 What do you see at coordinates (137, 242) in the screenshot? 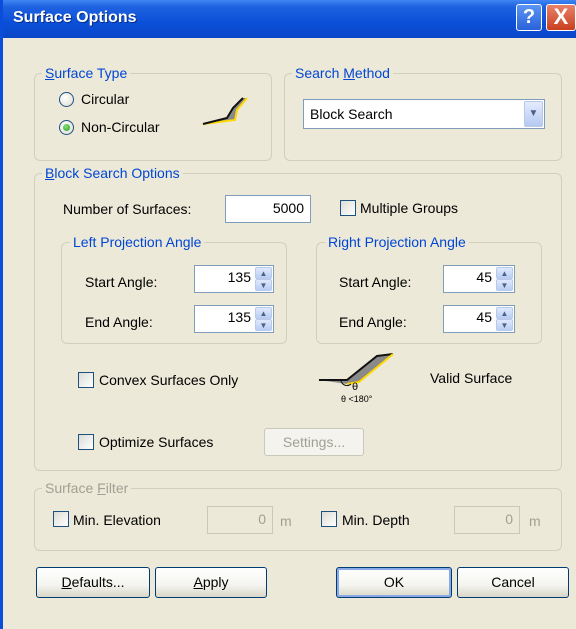
I see `left-projection-angle-legend: Left Projection Angle` at bounding box center [137, 242].